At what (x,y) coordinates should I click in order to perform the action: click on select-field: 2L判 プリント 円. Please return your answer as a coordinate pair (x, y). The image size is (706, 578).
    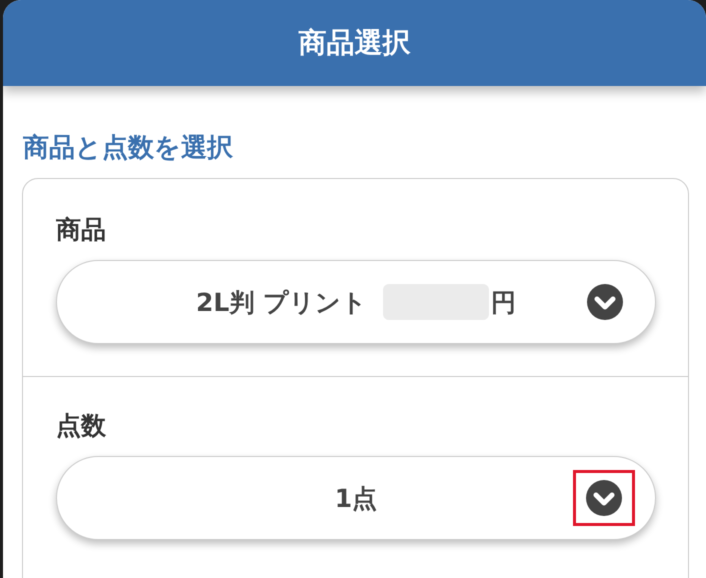
    Looking at the image, I should click on (356, 302).